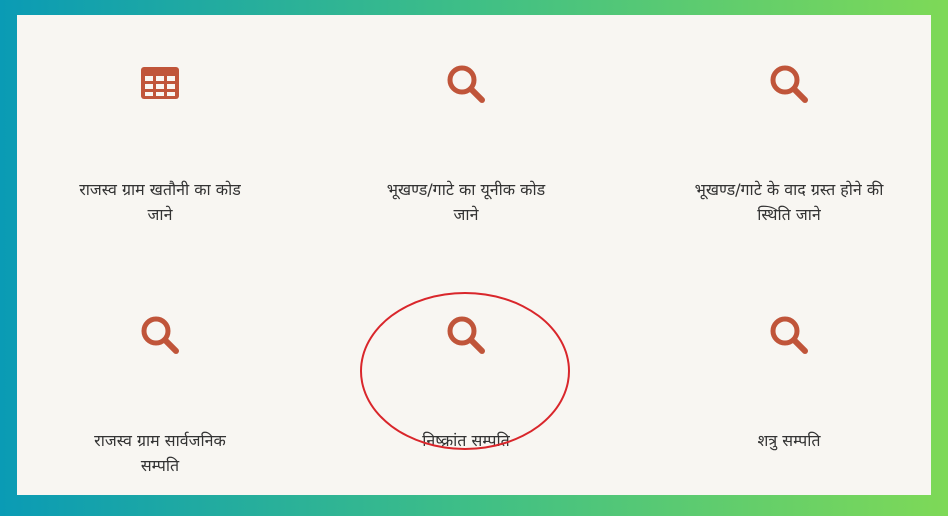 The image size is (948, 516). Describe the element at coordinates (160, 83) in the screenshot. I see `table-icon` at that location.